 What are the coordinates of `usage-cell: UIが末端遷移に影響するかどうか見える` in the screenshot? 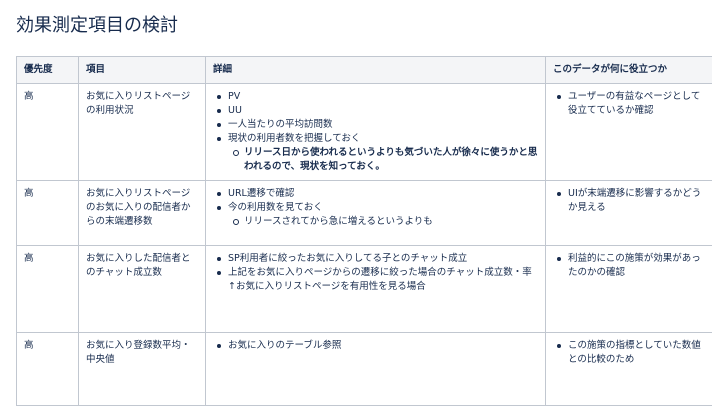 It's located at (628, 213).